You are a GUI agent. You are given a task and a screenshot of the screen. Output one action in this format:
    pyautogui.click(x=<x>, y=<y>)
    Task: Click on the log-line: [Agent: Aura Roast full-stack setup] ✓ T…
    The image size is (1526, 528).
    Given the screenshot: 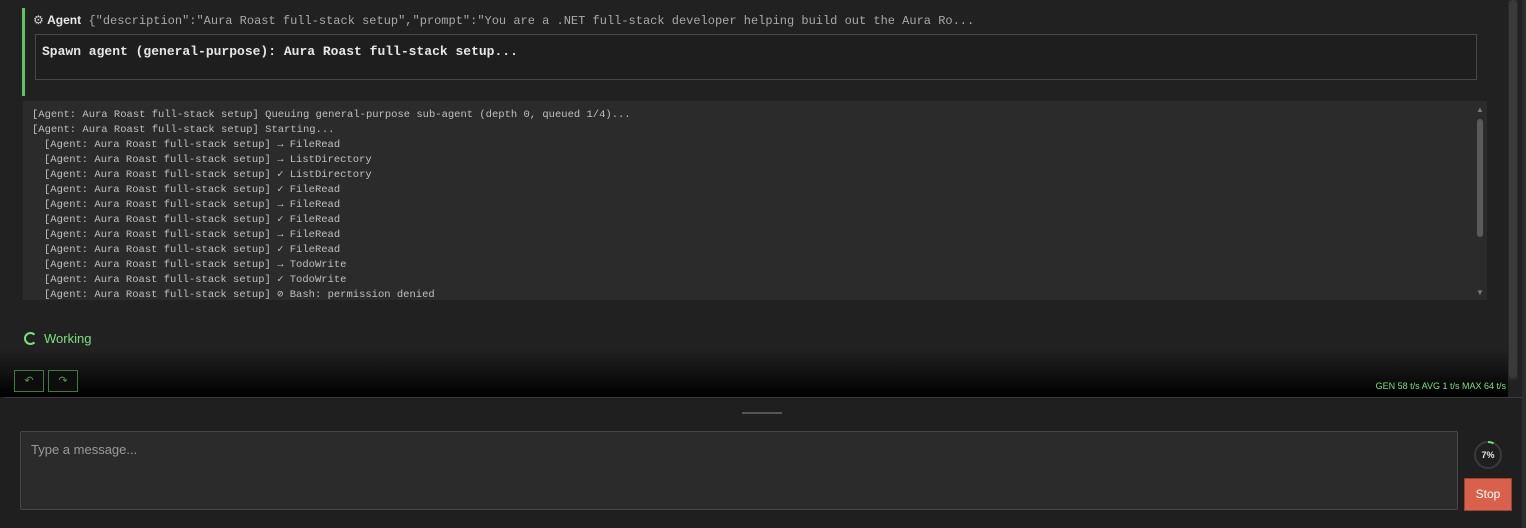 What is the action you would take?
    pyautogui.click(x=195, y=280)
    